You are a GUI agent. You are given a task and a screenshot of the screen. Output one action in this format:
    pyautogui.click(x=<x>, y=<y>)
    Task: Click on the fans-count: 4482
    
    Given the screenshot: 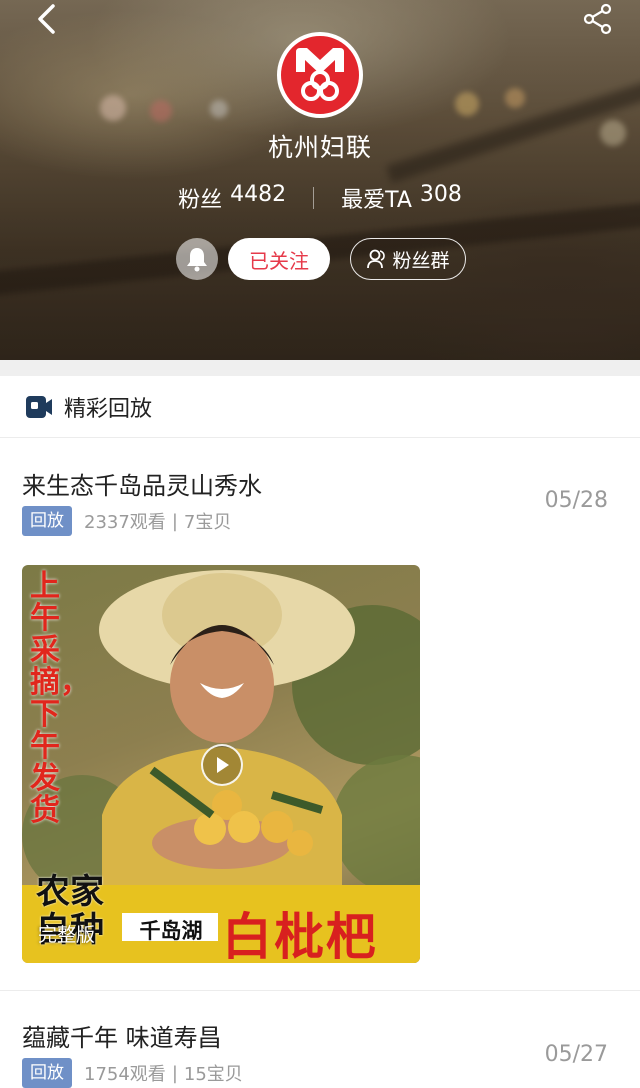 What is the action you would take?
    pyautogui.click(x=258, y=194)
    